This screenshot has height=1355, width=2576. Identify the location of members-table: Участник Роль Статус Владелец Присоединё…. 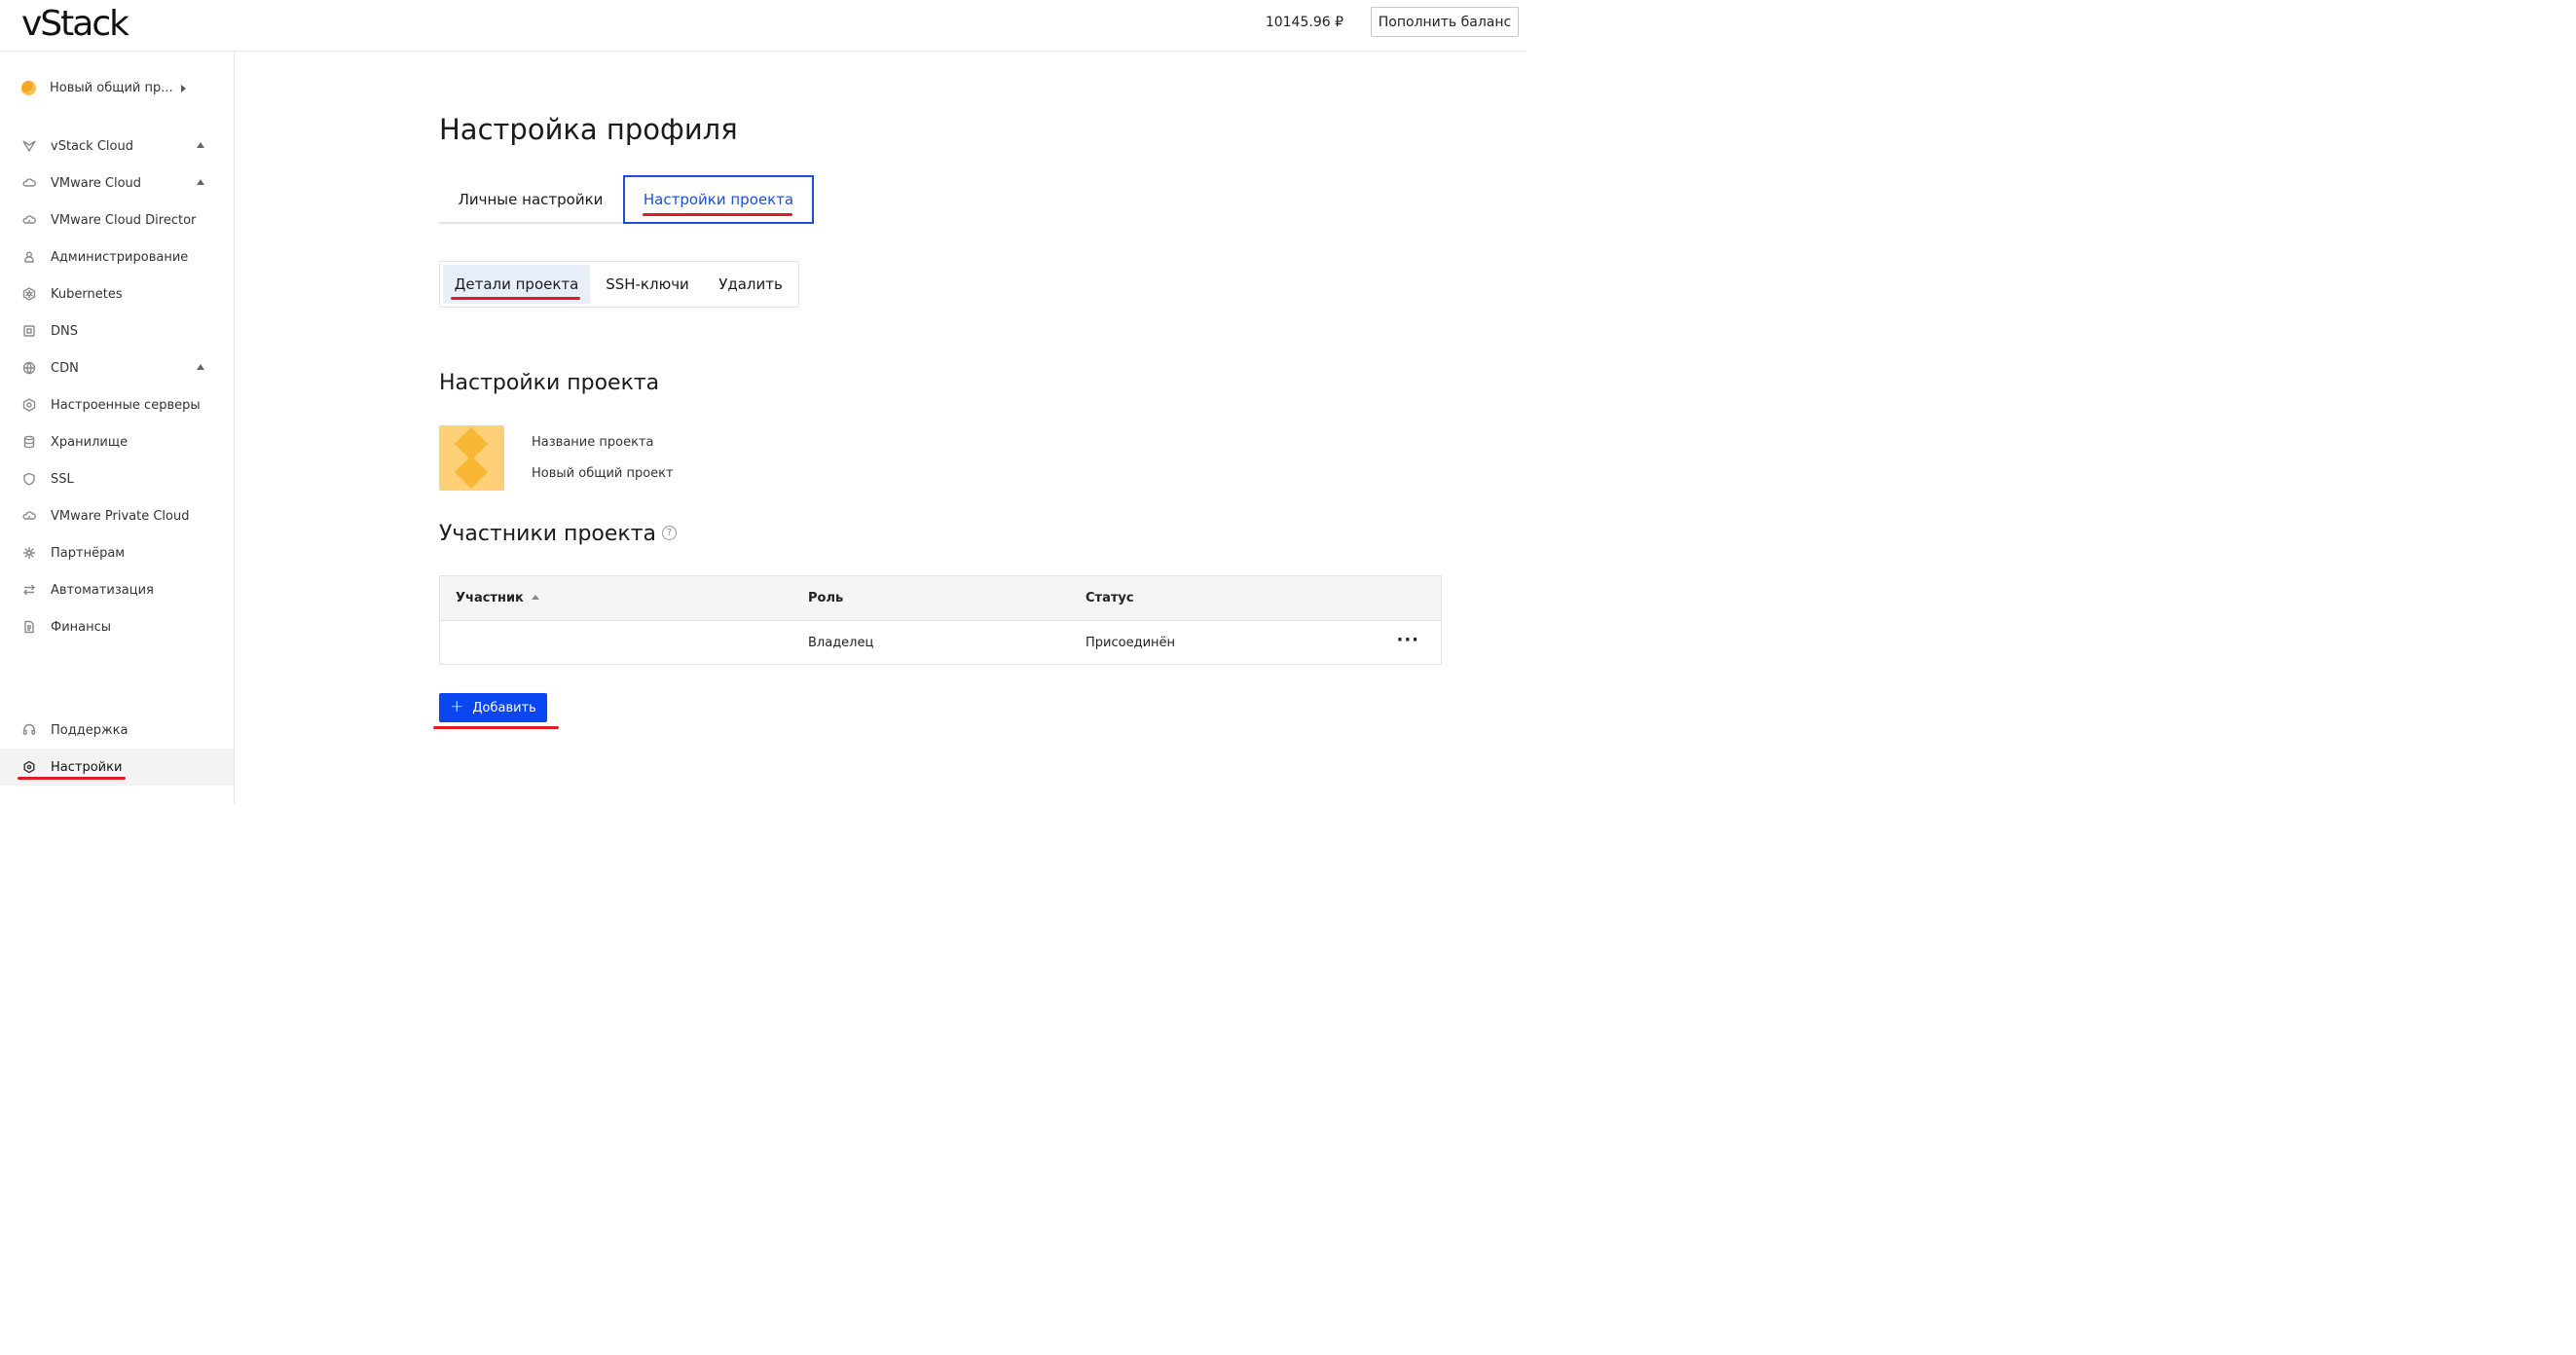
(940, 620).